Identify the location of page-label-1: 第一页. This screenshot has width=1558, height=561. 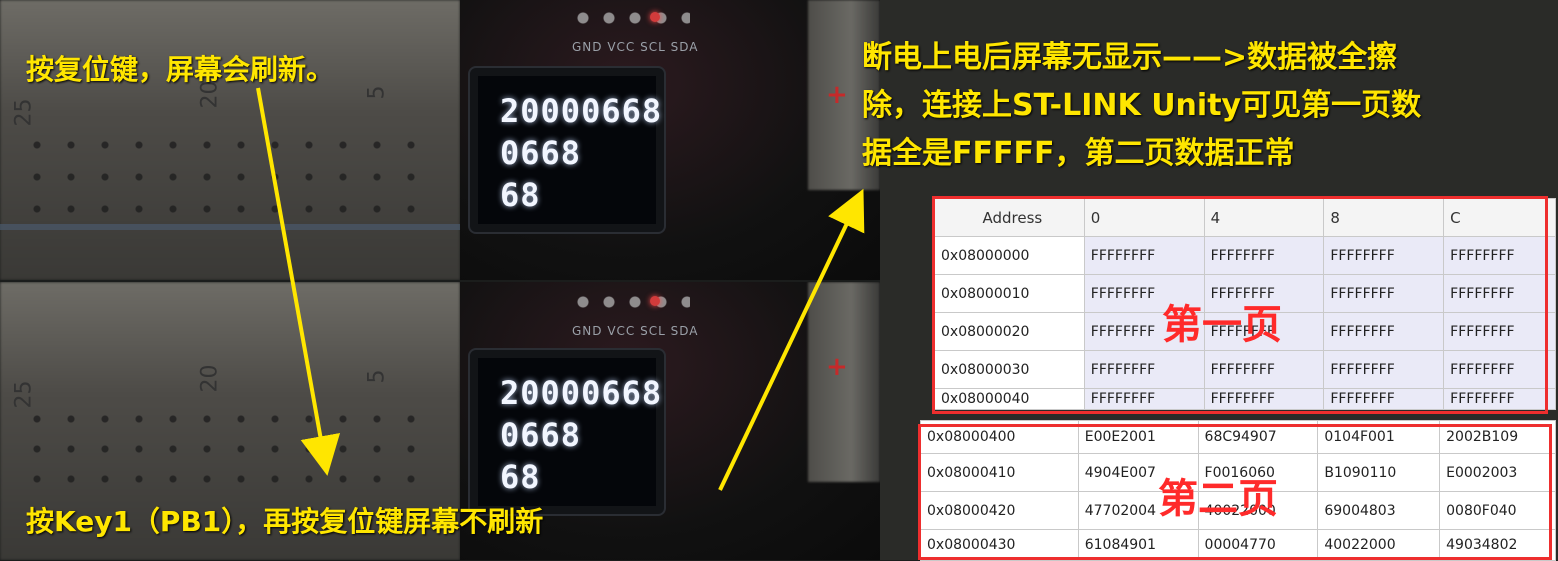
(1222, 325).